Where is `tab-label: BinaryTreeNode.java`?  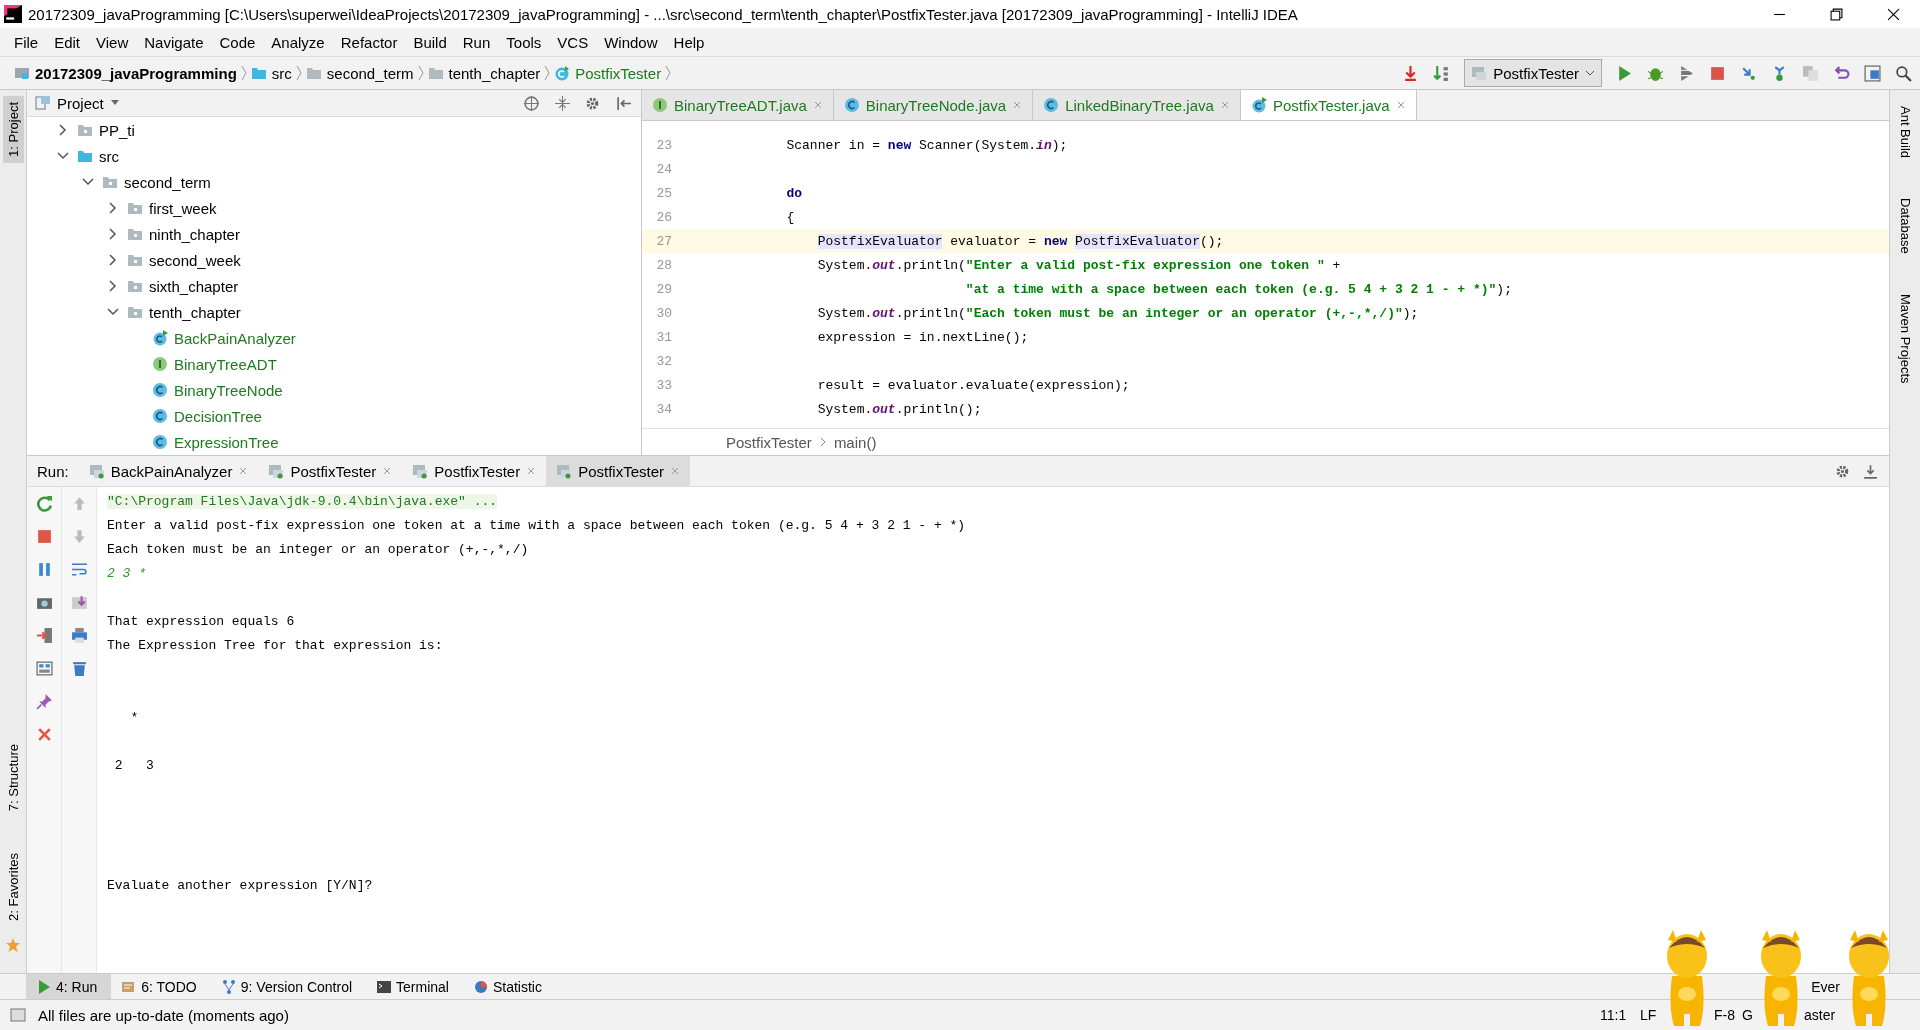 tab-label: BinaryTreeNode.java is located at coordinates (936, 105).